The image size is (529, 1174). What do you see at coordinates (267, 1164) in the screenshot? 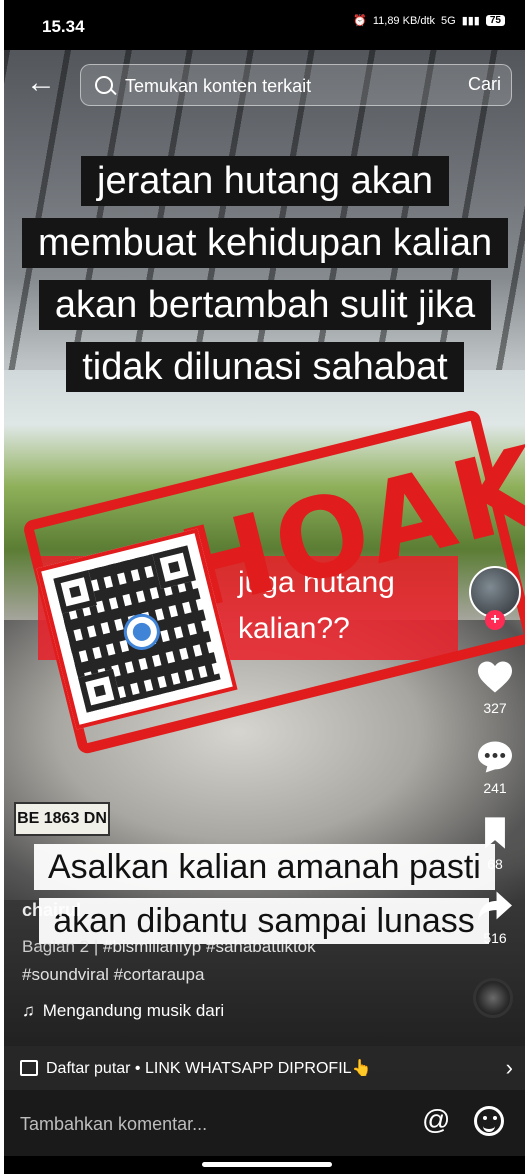
I see `home-indicator` at bounding box center [267, 1164].